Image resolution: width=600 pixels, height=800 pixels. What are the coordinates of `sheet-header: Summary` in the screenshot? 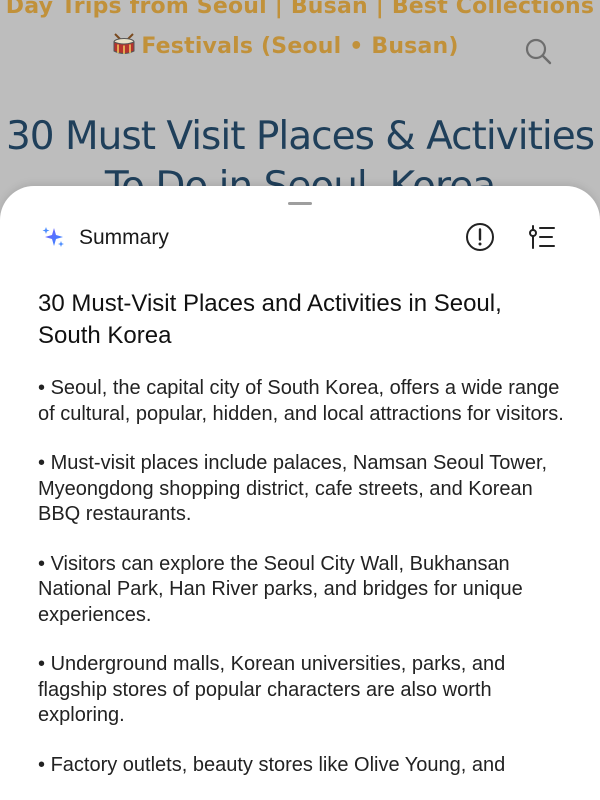 It's located at (300, 238).